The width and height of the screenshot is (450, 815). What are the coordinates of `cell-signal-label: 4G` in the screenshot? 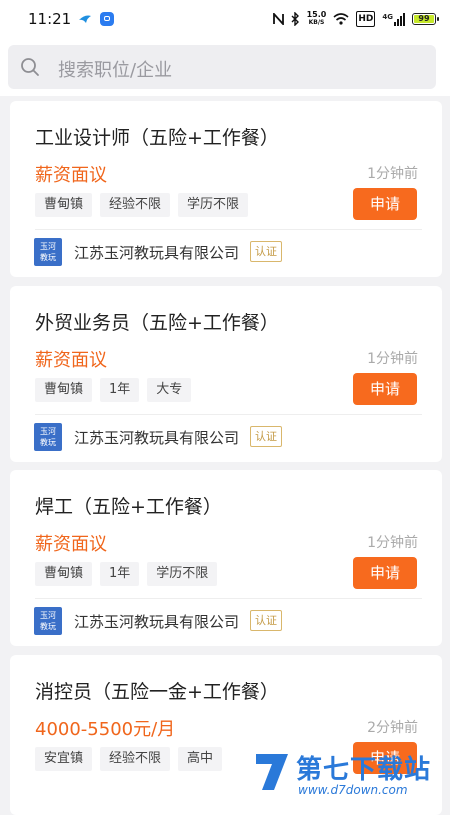 It's located at (387, 16).